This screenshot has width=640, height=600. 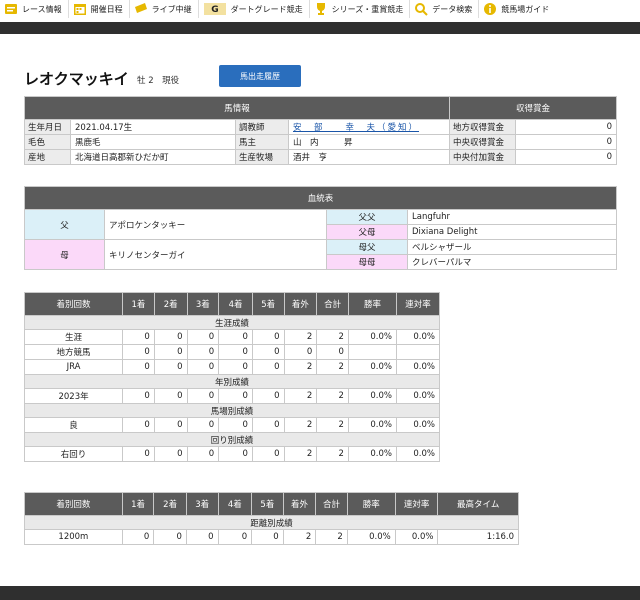 I want to click on nav-data-search: データ検索, so click(x=445, y=9).